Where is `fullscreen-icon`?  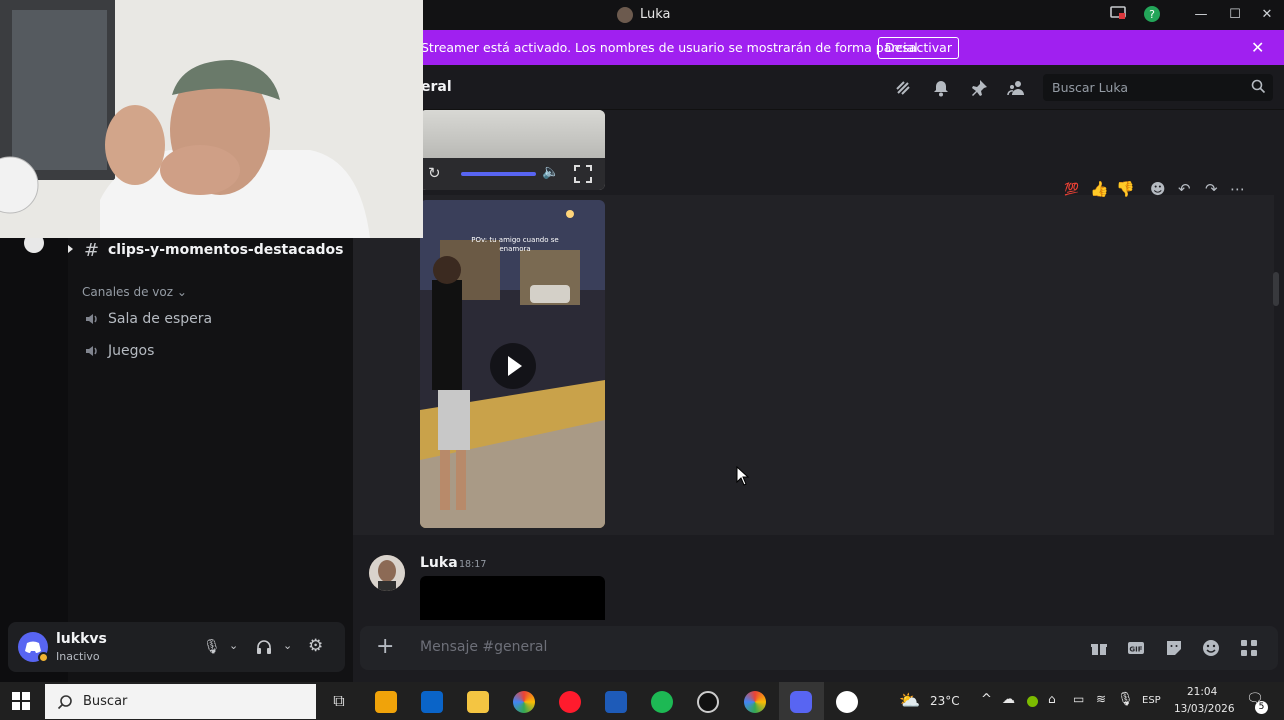 fullscreen-icon is located at coordinates (583, 174).